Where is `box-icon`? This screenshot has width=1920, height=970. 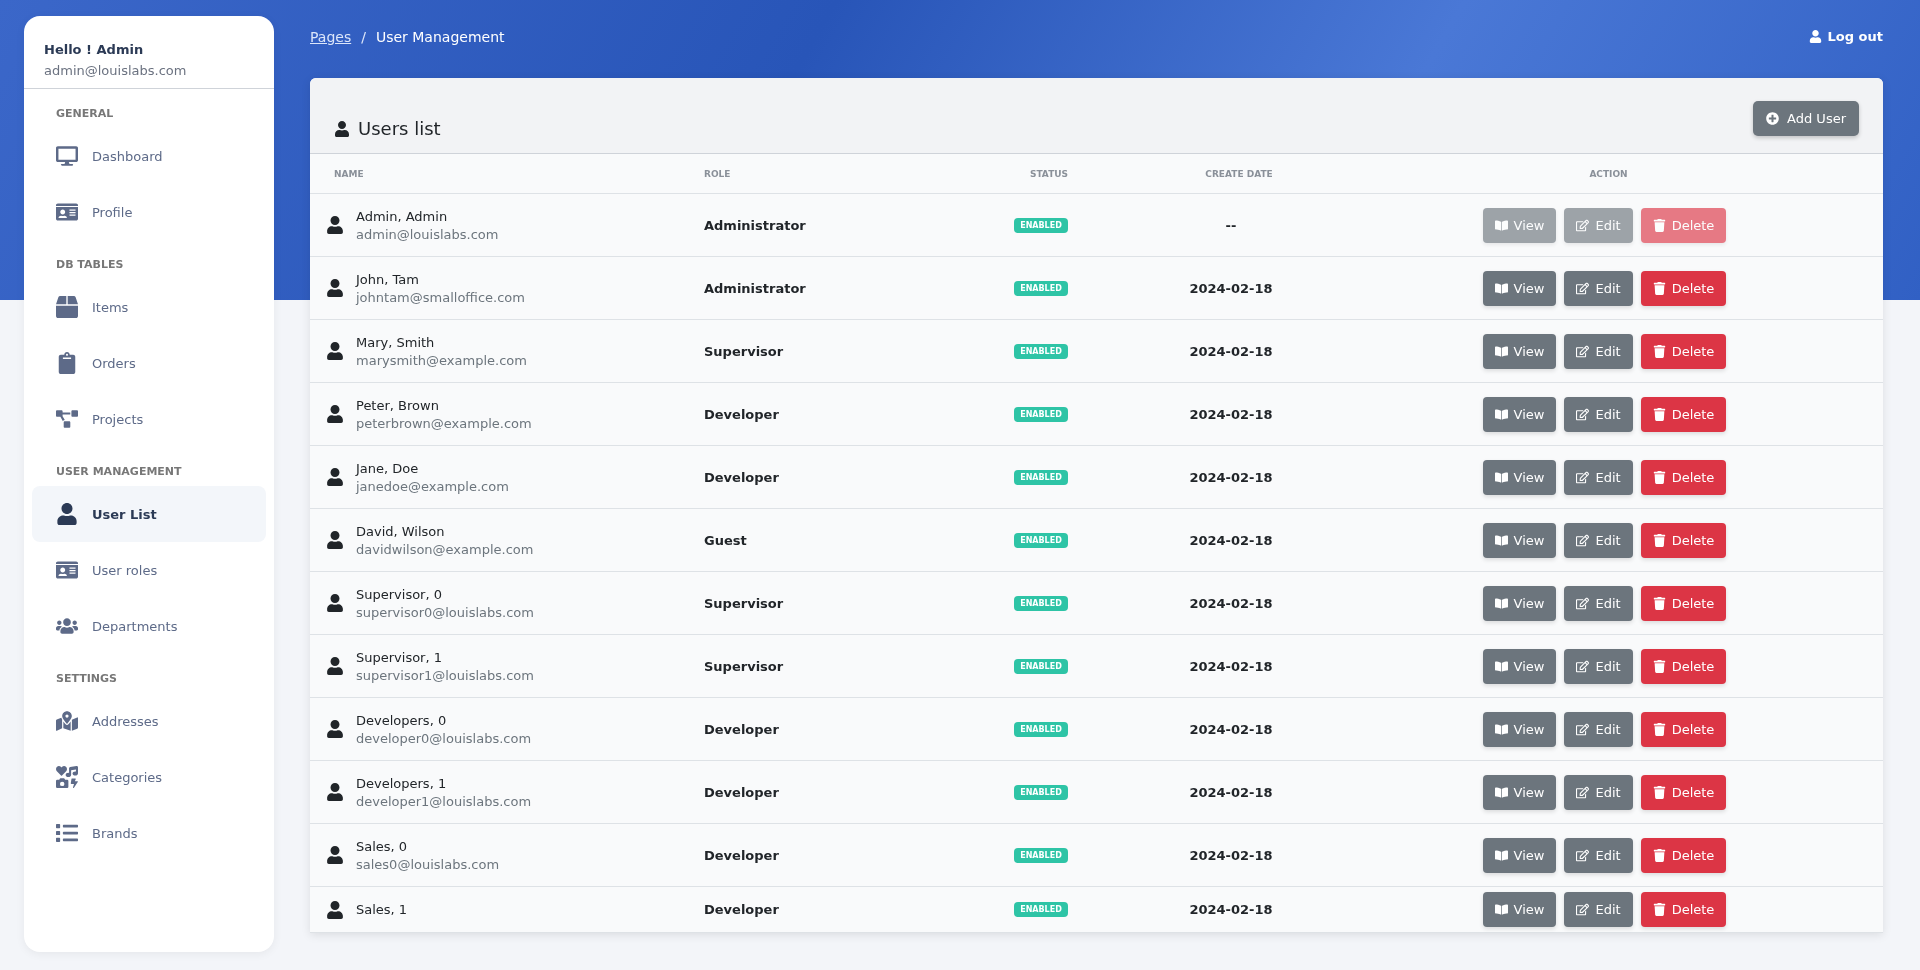
box-icon is located at coordinates (67, 307).